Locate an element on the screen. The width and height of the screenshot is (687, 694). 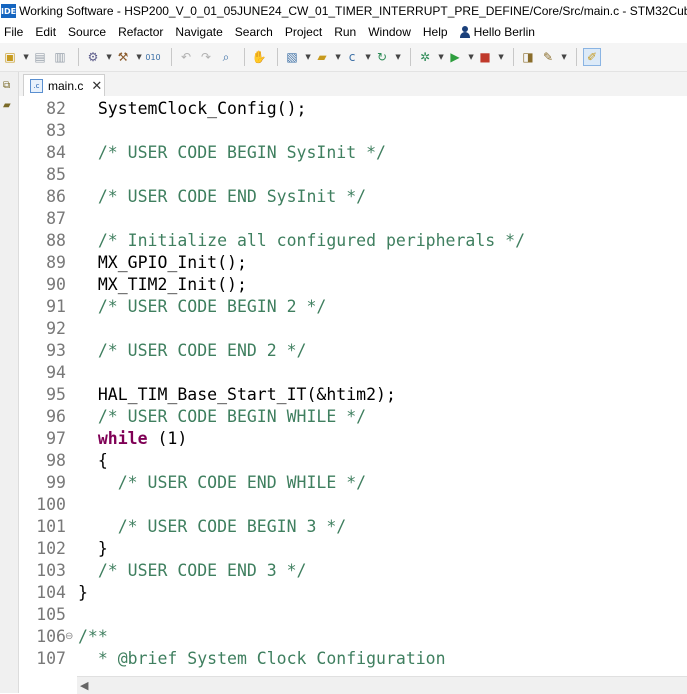
menu-search: Search is located at coordinates (254, 32).